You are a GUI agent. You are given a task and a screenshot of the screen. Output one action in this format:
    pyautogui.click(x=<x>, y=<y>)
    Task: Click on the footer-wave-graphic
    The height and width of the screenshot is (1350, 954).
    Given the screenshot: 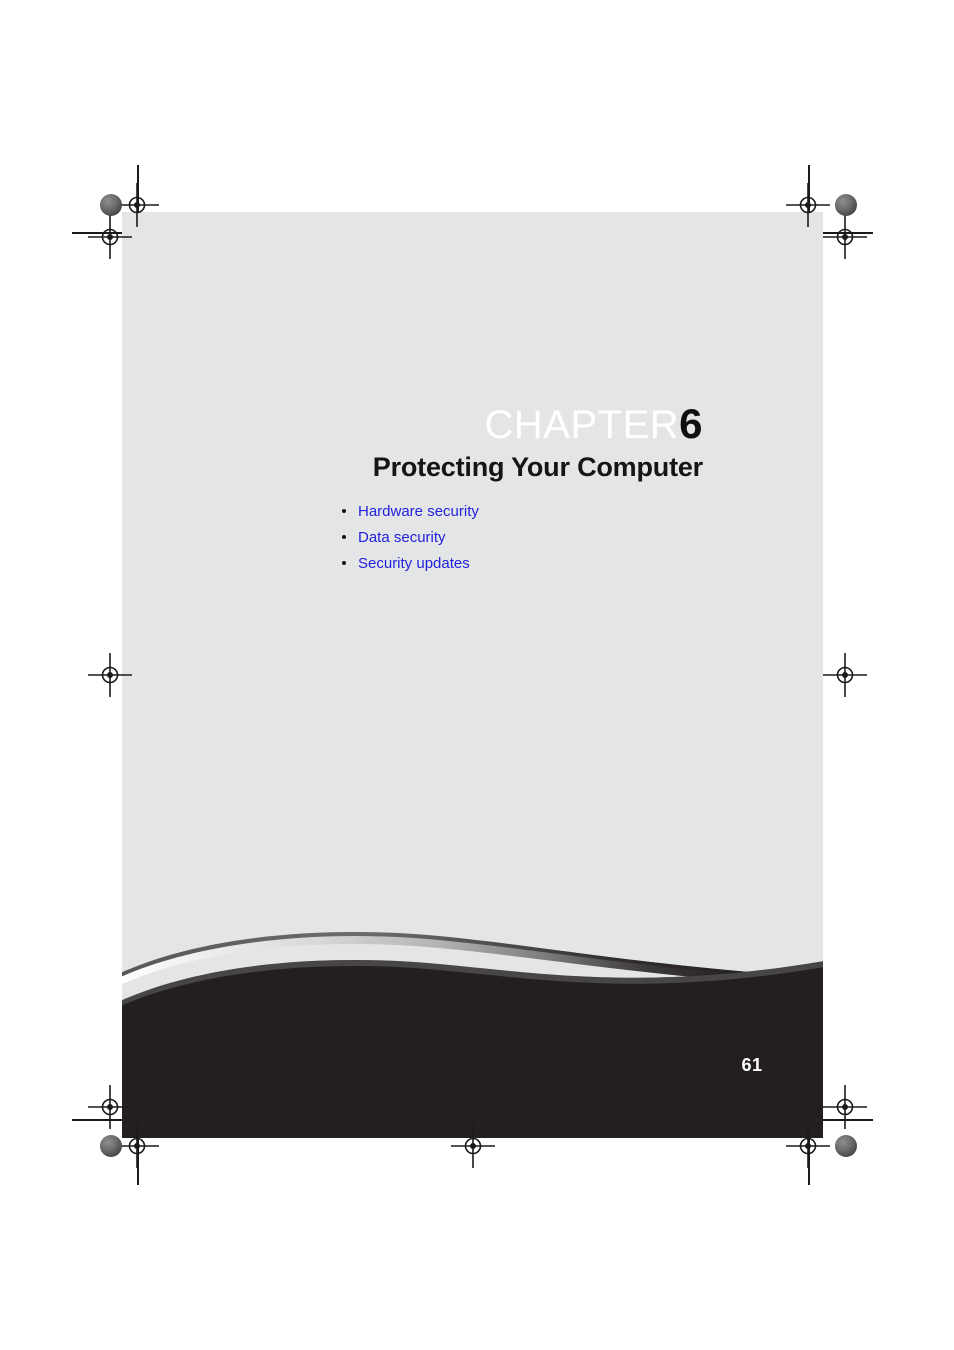 What is the action you would take?
    pyautogui.click(x=472, y=1034)
    